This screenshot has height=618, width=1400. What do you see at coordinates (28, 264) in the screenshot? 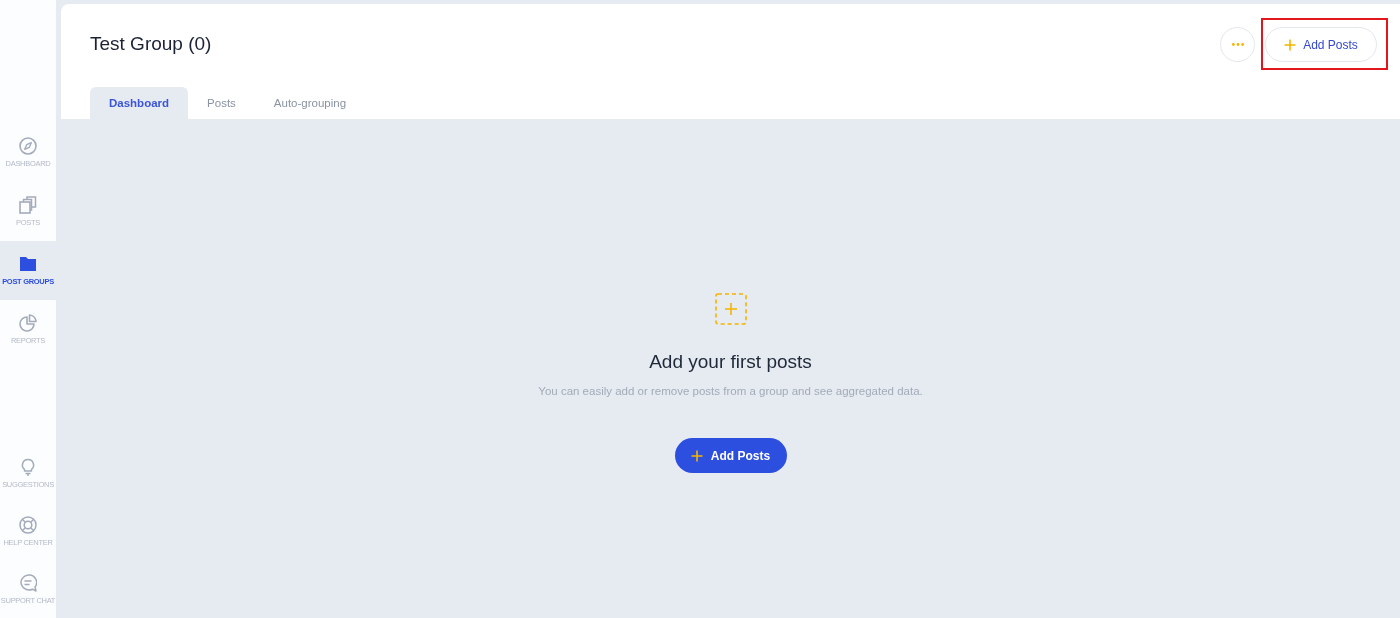
I see `folder-icon` at bounding box center [28, 264].